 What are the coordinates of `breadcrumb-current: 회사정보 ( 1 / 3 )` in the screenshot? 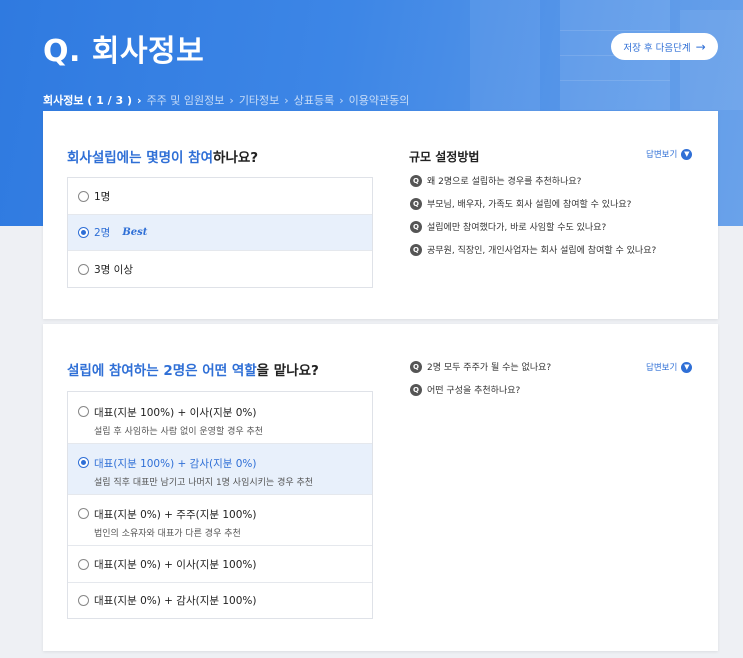 It's located at (88, 100).